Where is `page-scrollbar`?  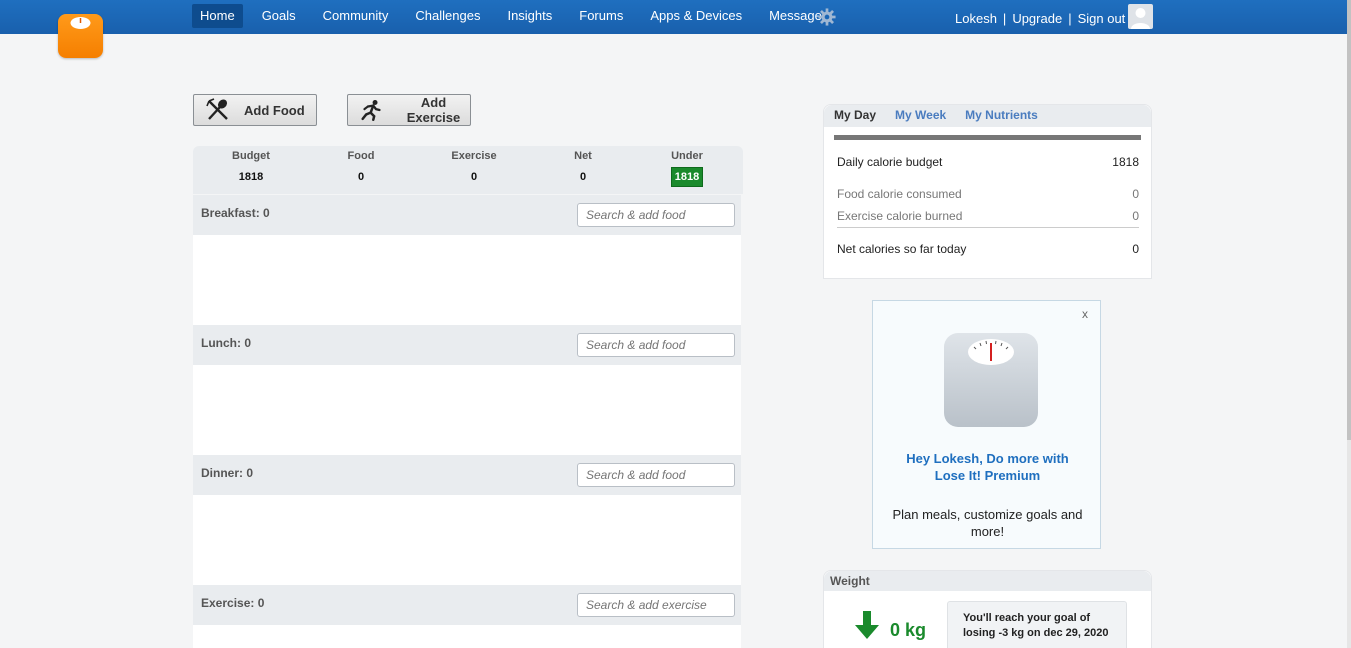 page-scrollbar is located at coordinates (1349, 324).